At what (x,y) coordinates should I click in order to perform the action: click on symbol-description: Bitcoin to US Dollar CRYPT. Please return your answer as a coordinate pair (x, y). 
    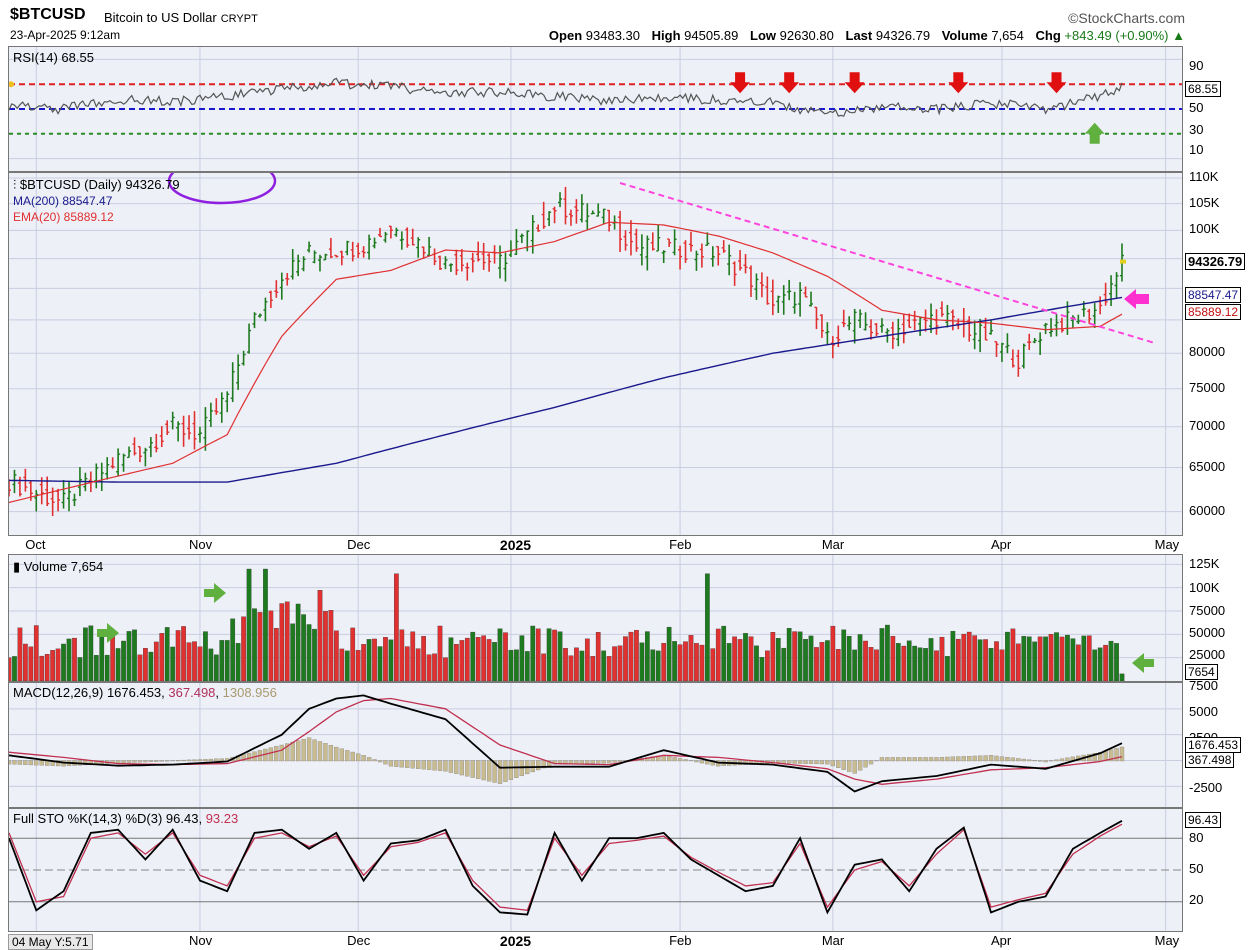
    Looking at the image, I should click on (181, 17).